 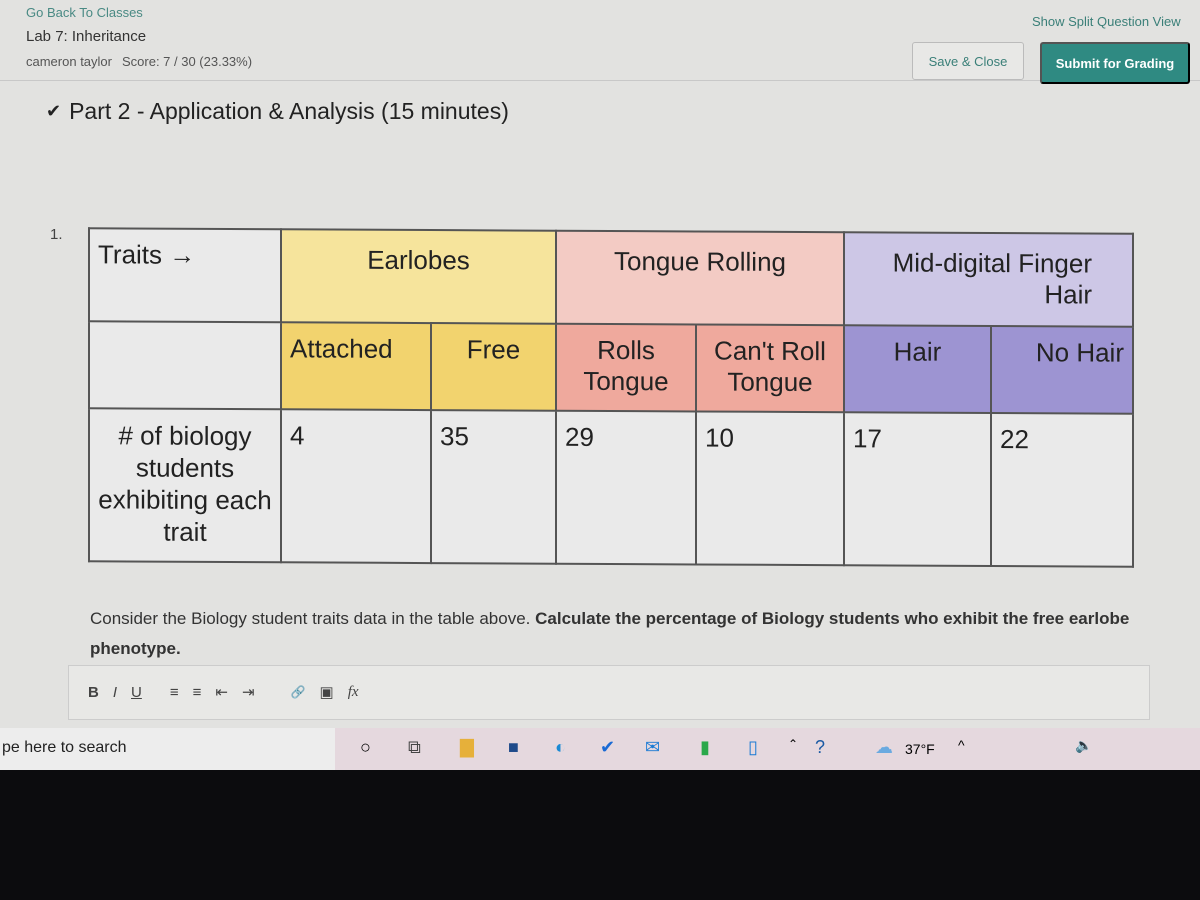 What do you see at coordinates (820, 747) in the screenshot?
I see `help-icon: ?` at bounding box center [820, 747].